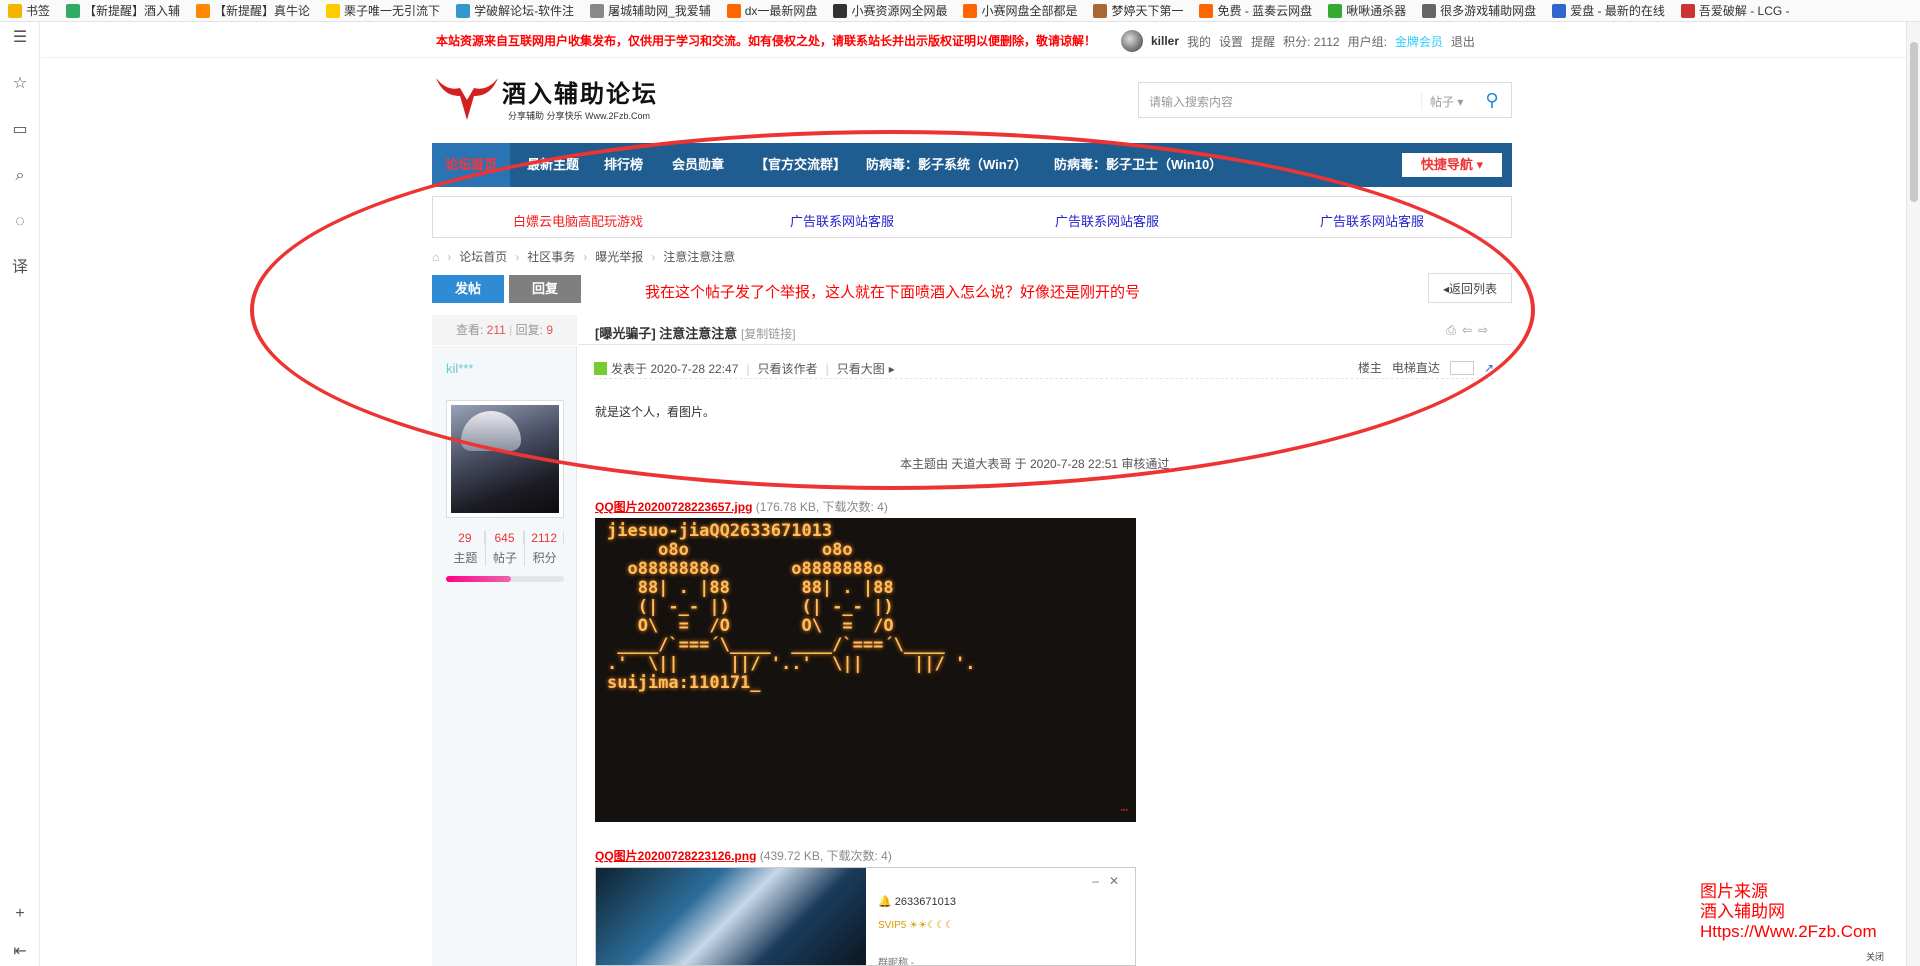 The image size is (1920, 966). I want to click on ad-link-2: 广告联系网站客服, so click(842, 220).